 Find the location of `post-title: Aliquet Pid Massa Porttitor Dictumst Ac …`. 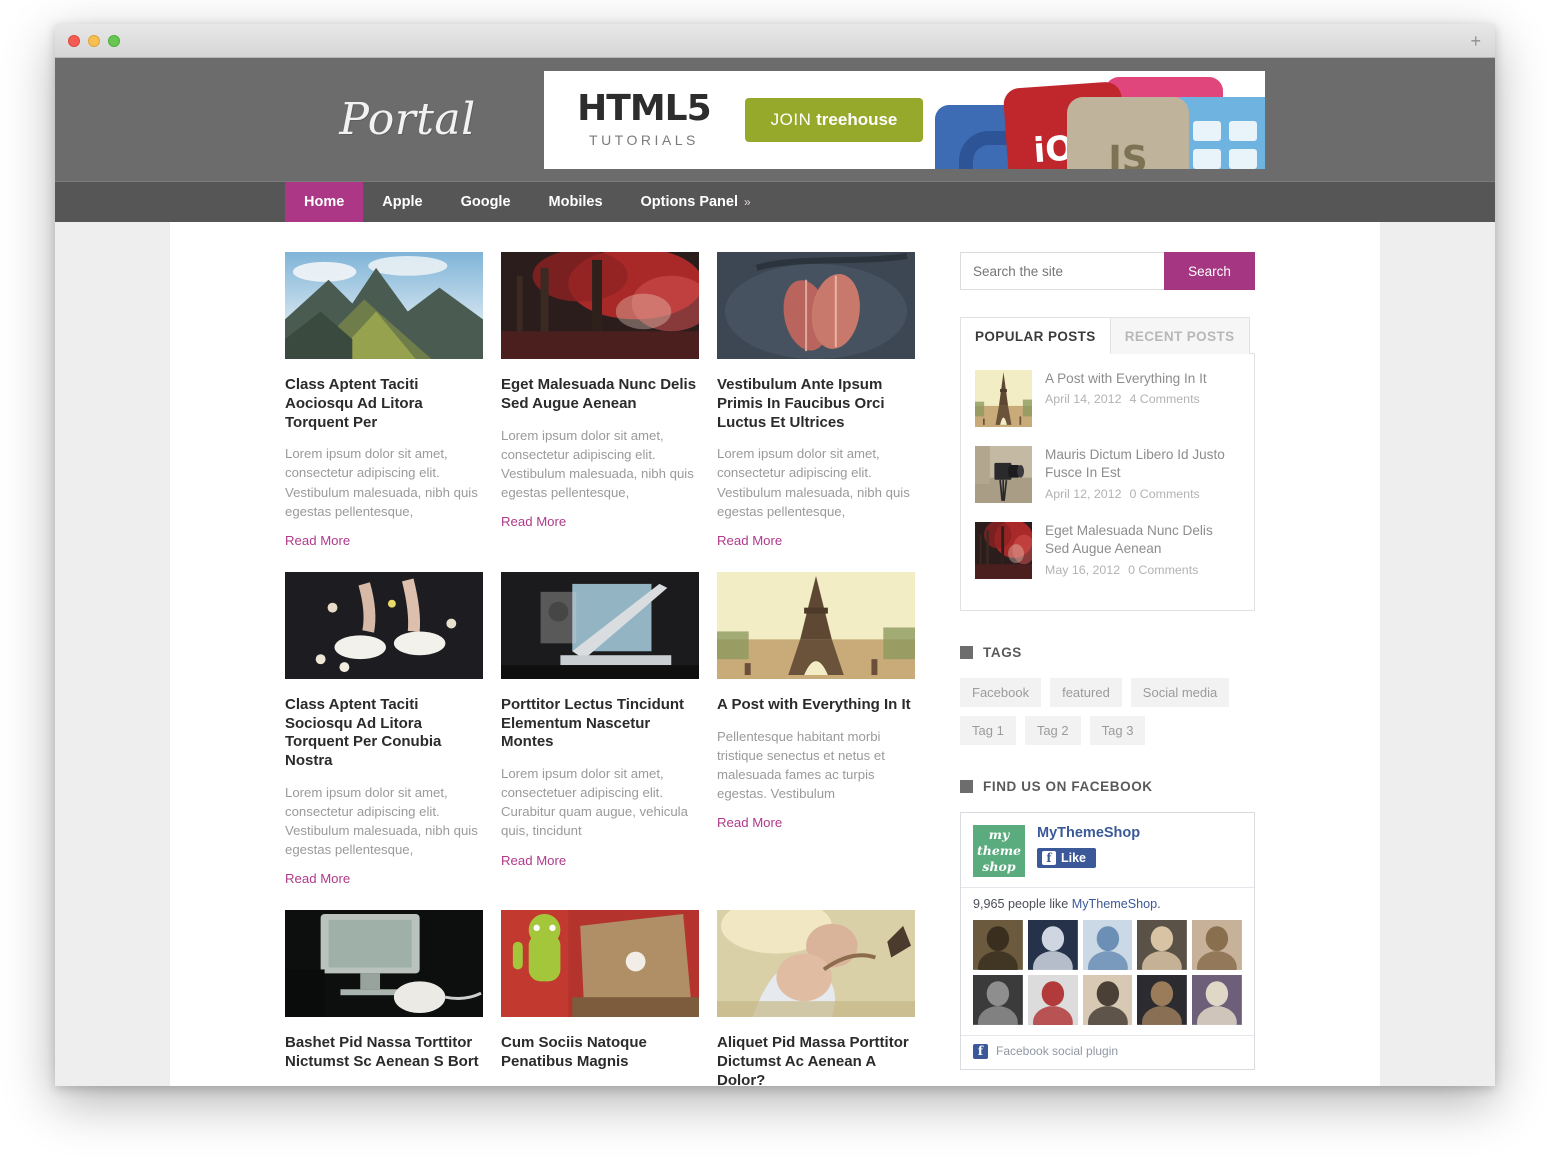

post-title: Aliquet Pid Massa Porttitor Dictumst Ac … is located at coordinates (816, 1060).